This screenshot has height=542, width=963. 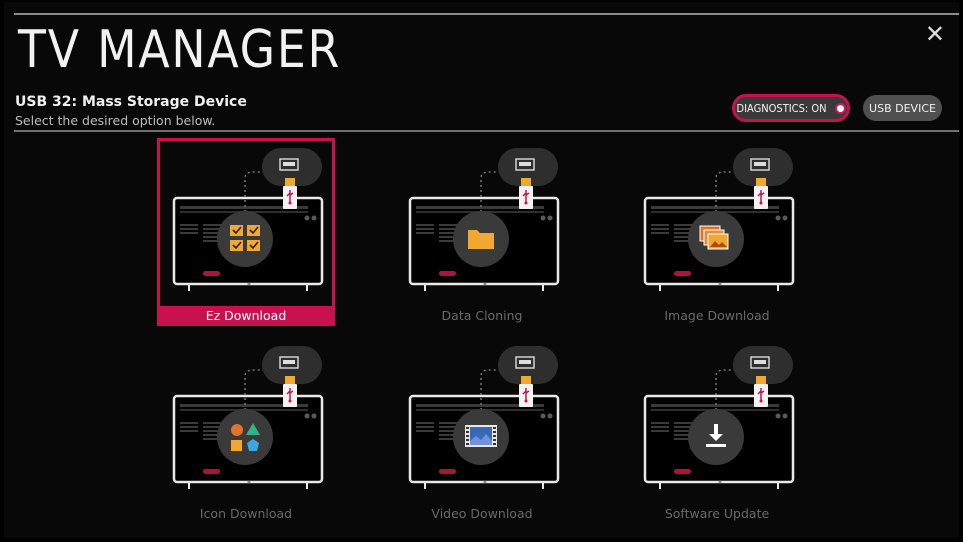 What do you see at coordinates (781, 108) in the screenshot?
I see `diagnostics-label: DIAGNOSTICS: ON` at bounding box center [781, 108].